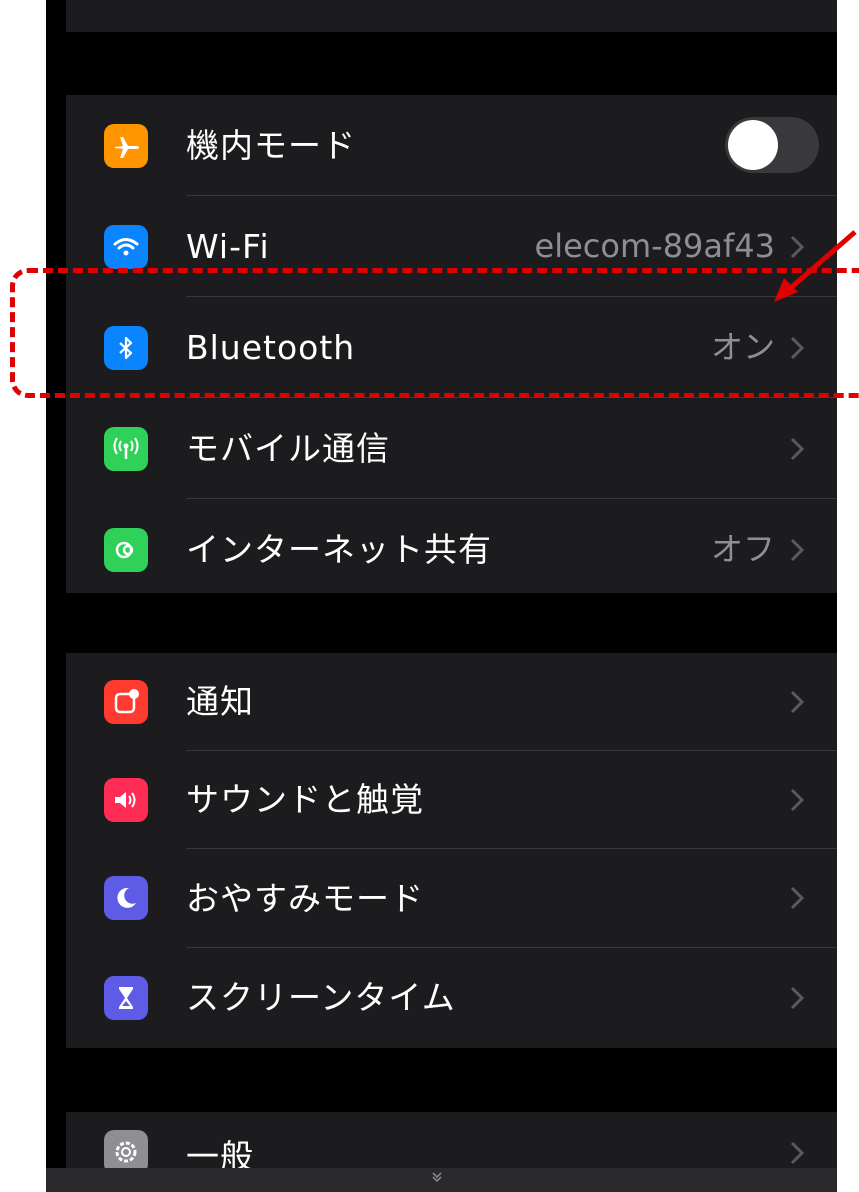  I want to click on toggle-knob, so click(753, 145).